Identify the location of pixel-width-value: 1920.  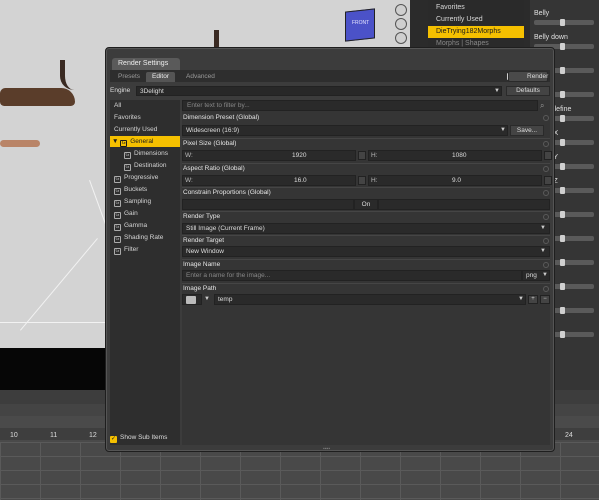
(299, 155).